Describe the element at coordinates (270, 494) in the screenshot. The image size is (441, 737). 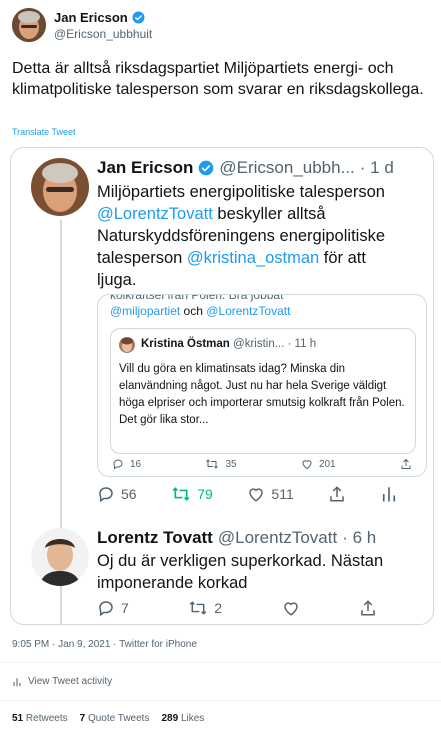
I see `embed-like-action: 511` at that location.